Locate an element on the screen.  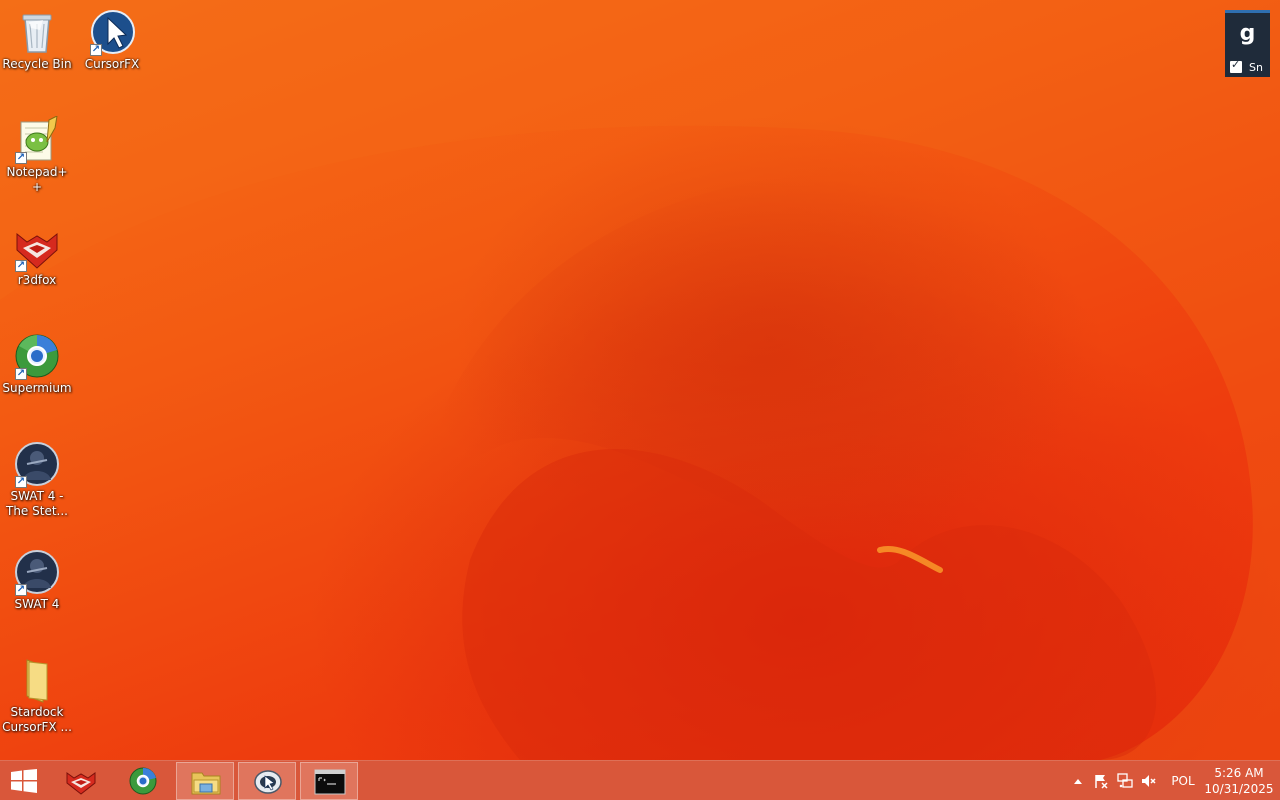
taskbar-clock: 5:26 AM 10/31/2025 is located at coordinates (1239, 780).